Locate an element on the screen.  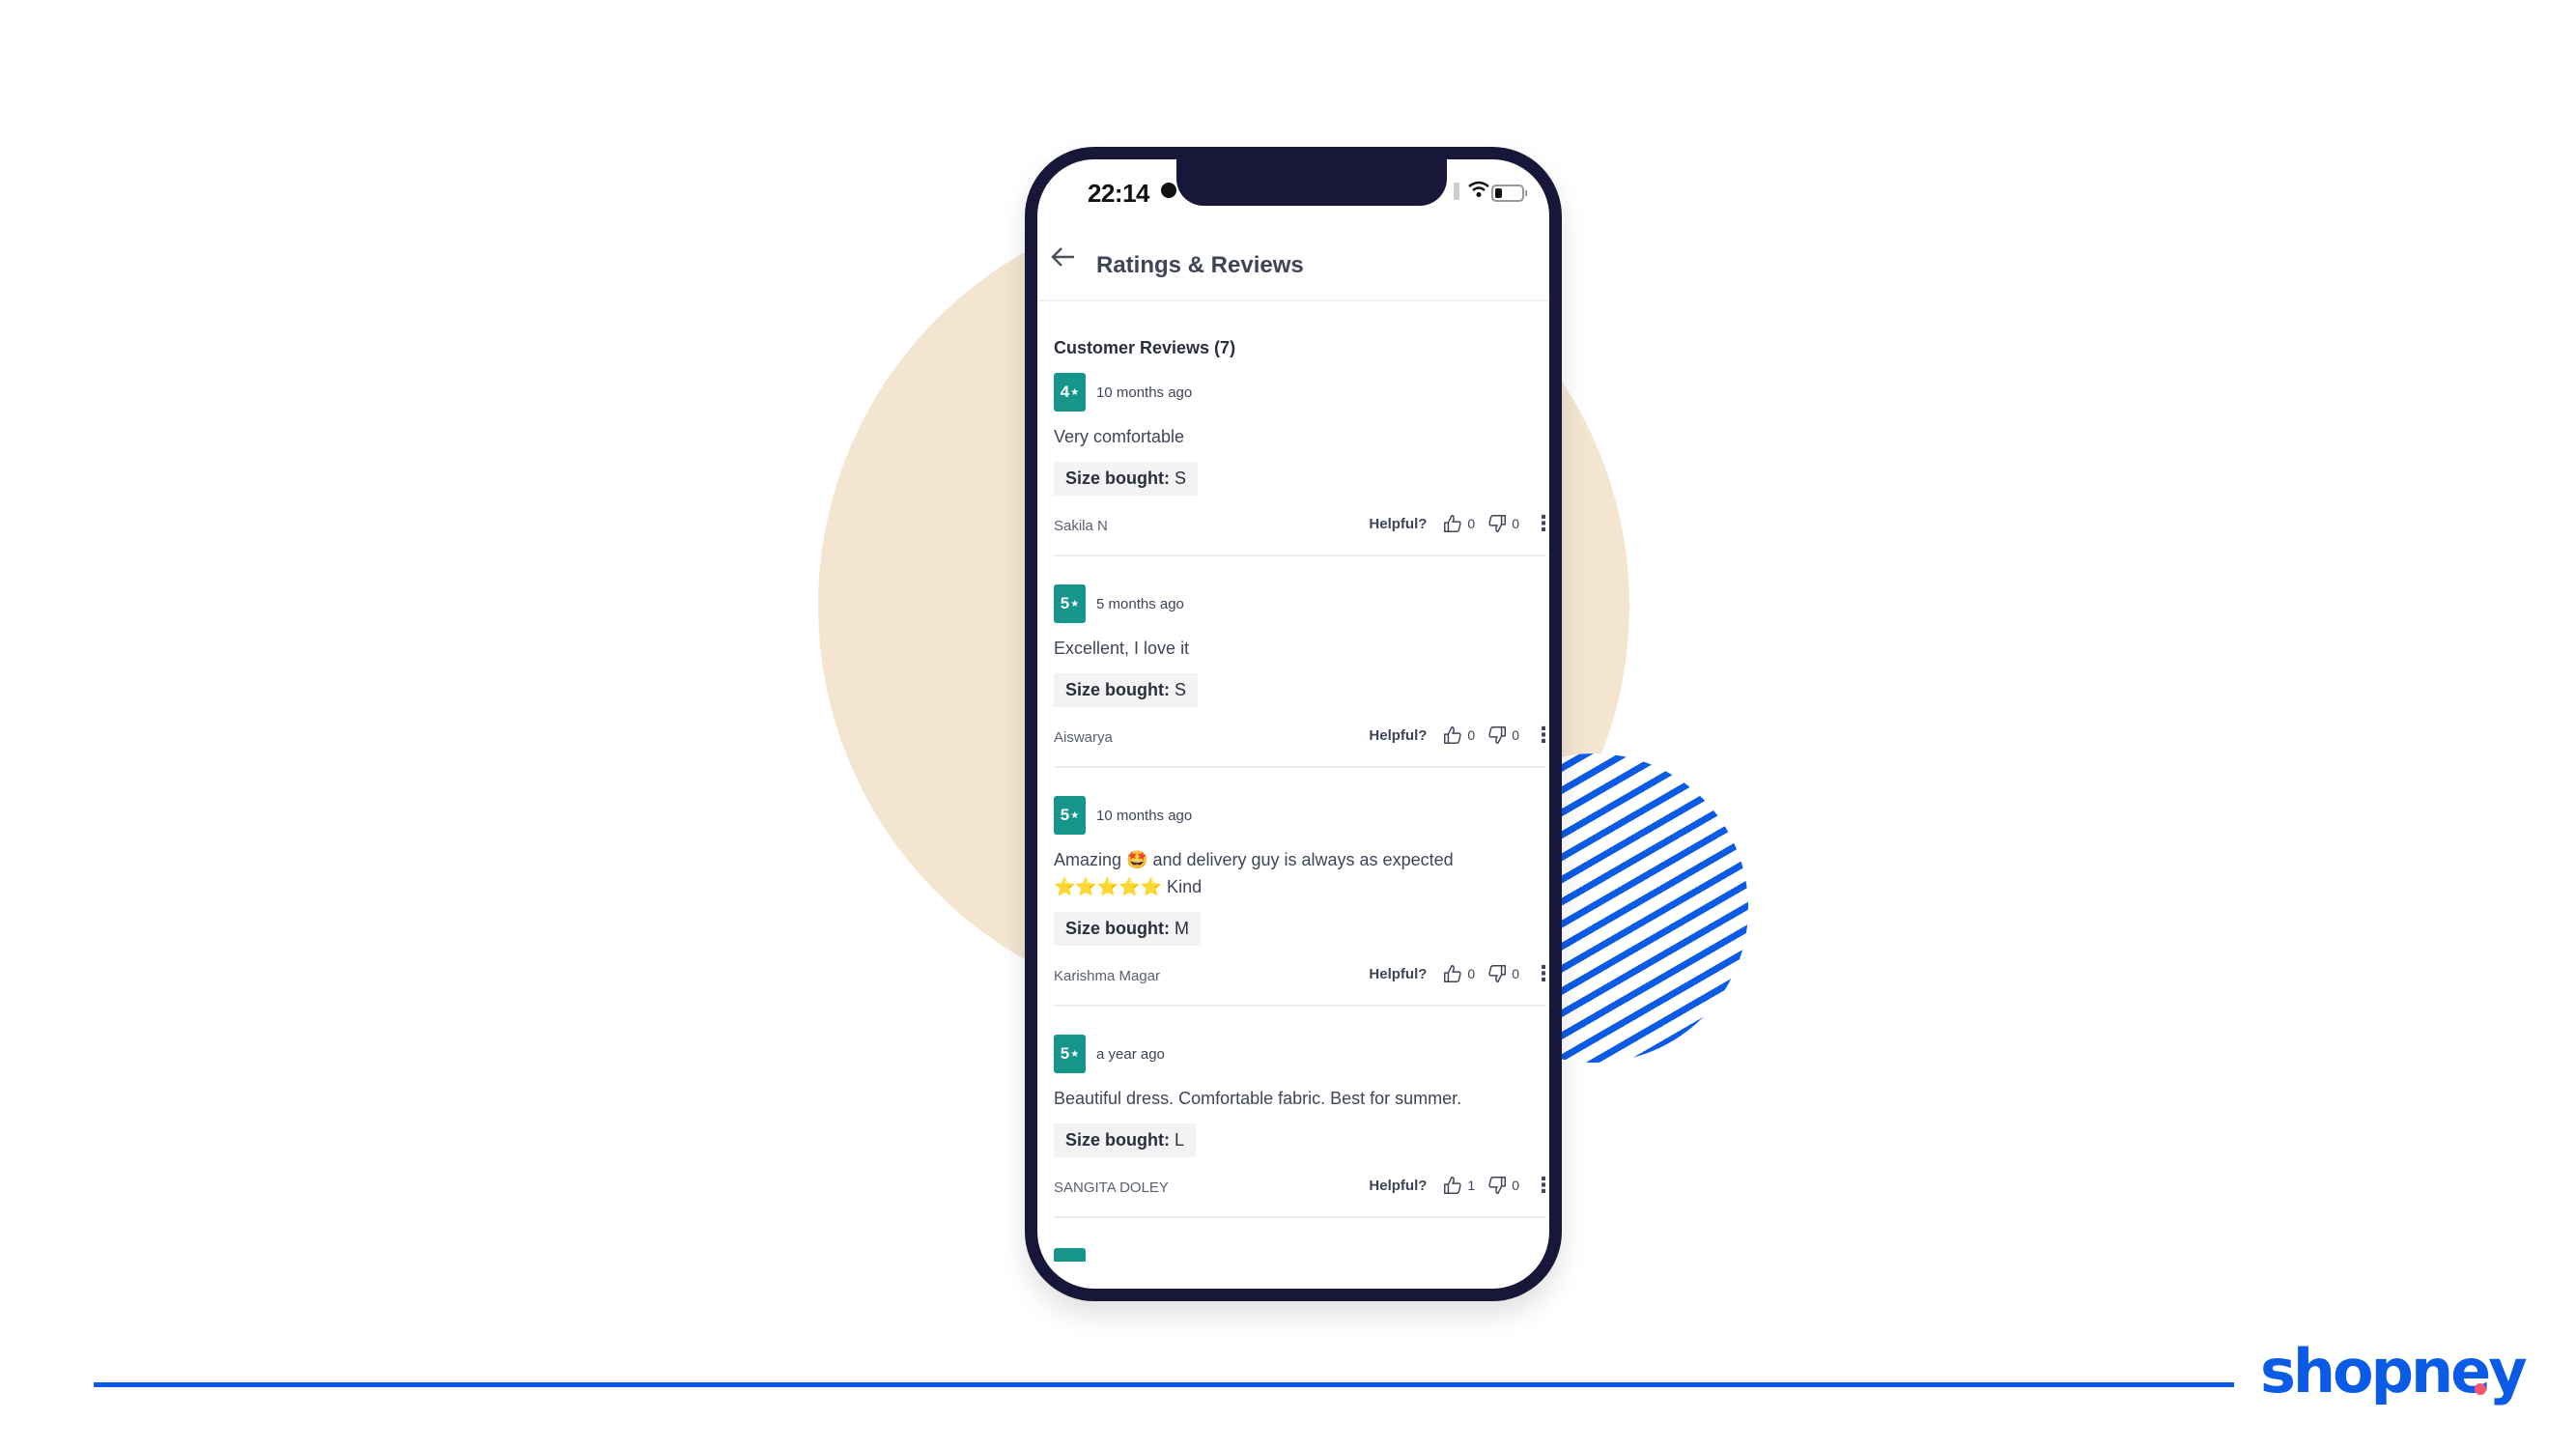
brand-divider-line is located at coordinates (1164, 1384).